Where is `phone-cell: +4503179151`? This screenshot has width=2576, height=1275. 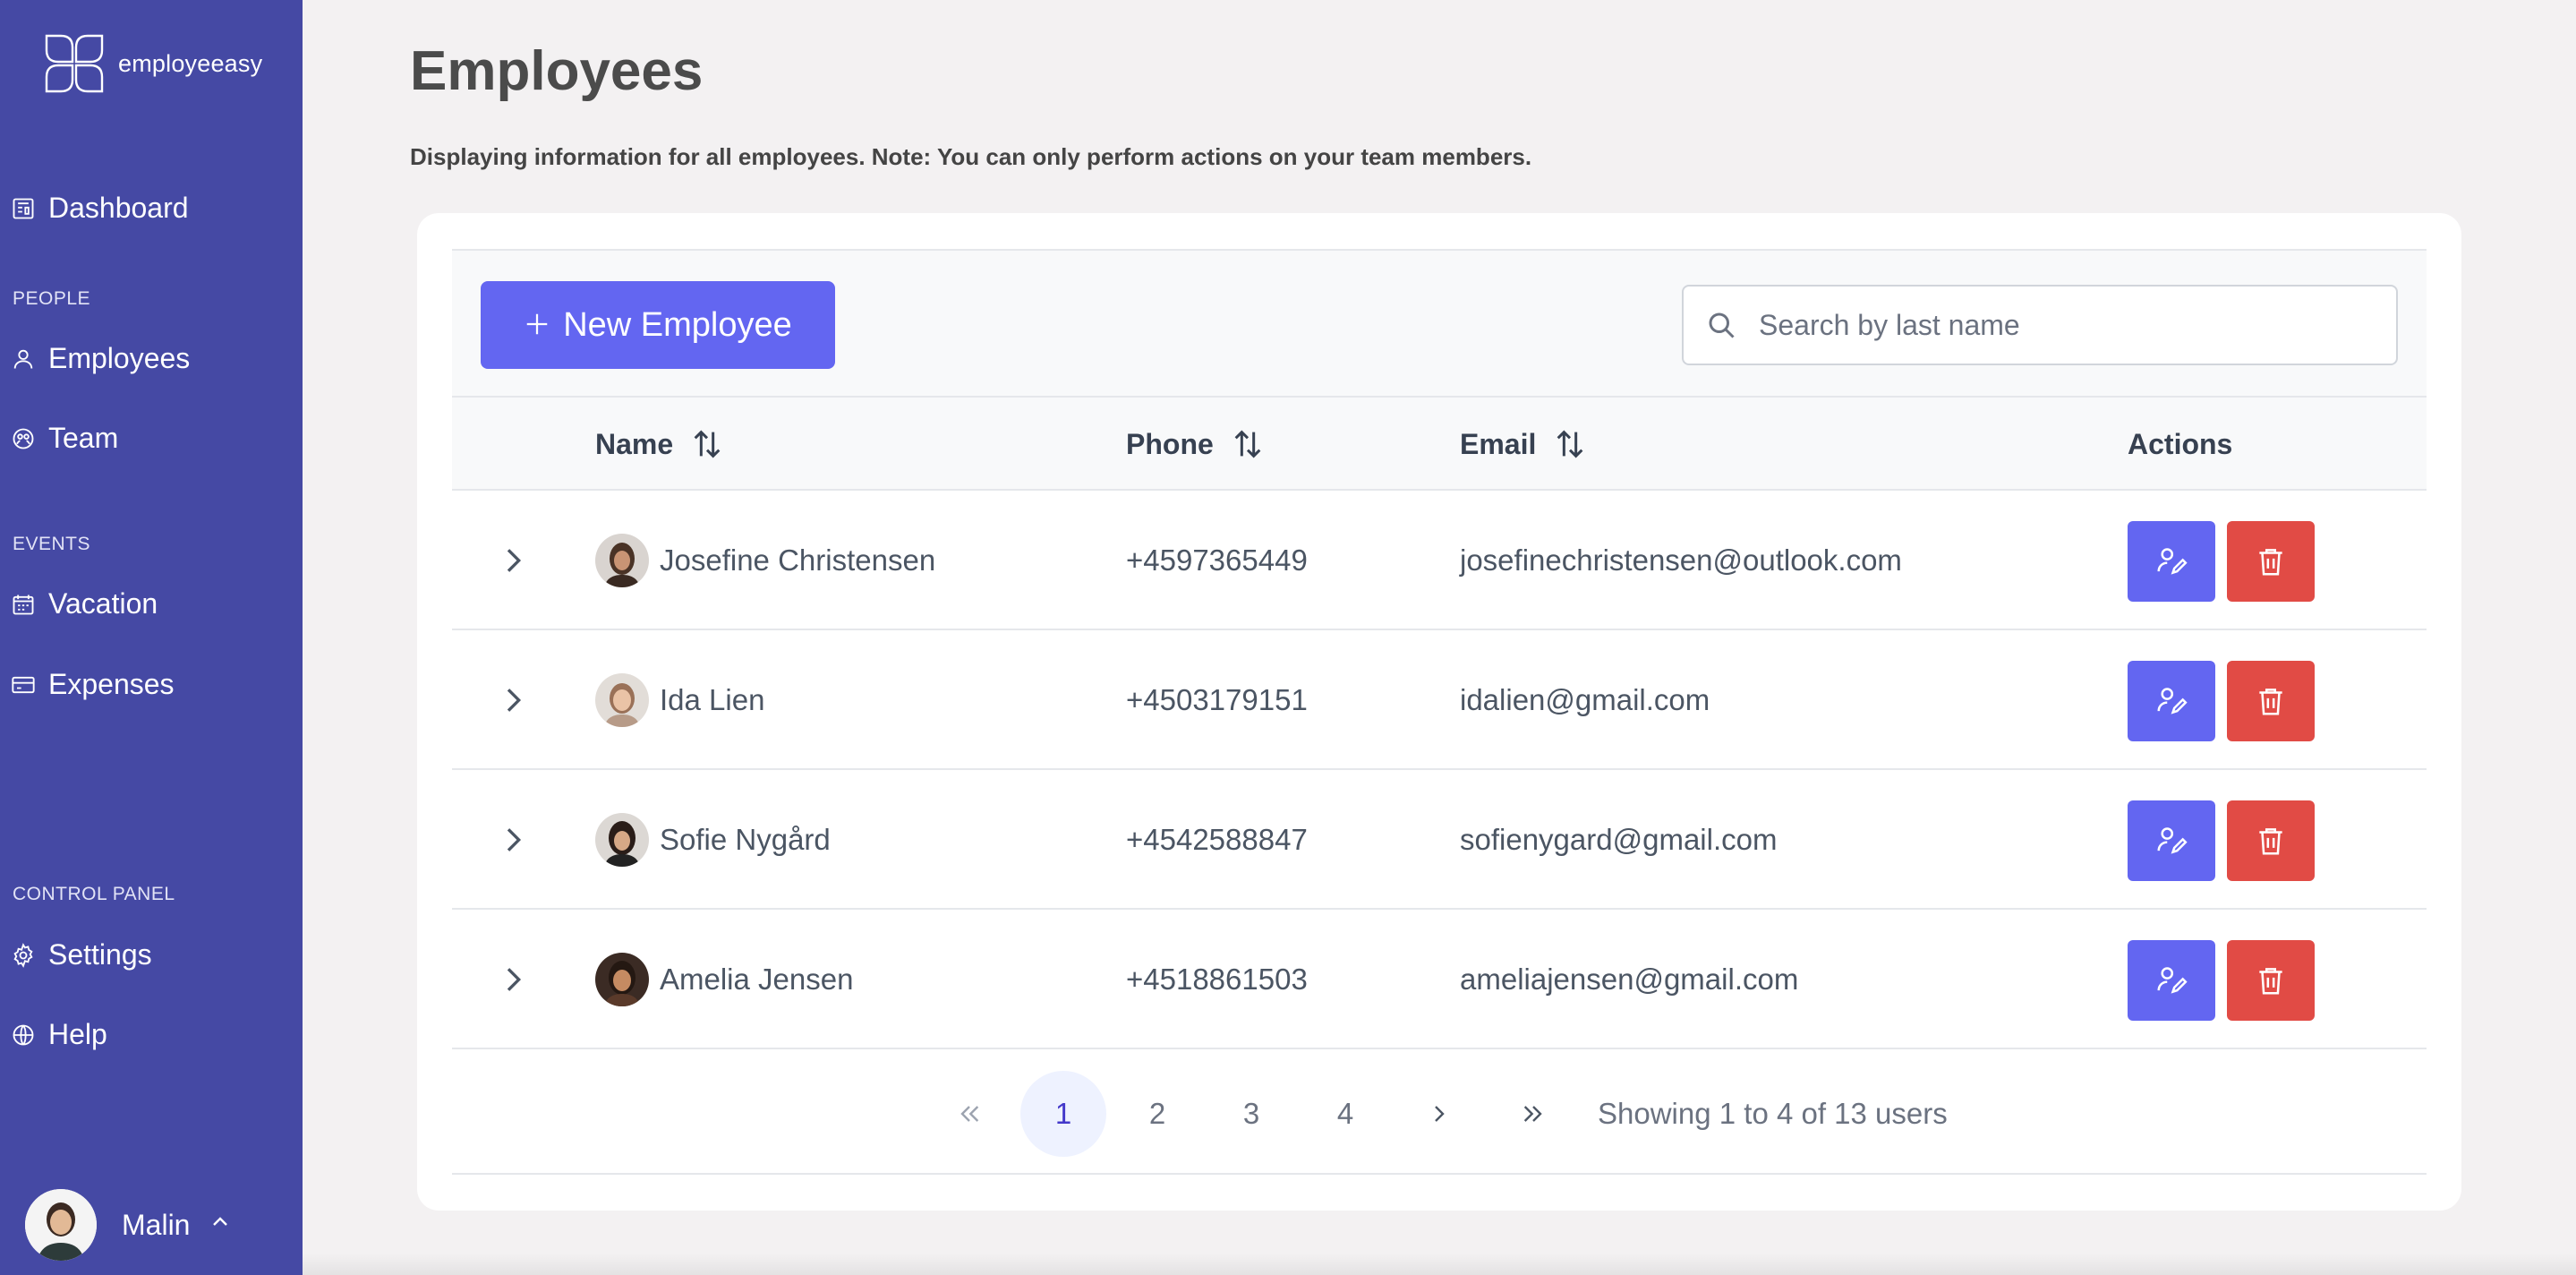 phone-cell: +4503179151 is located at coordinates (1217, 699).